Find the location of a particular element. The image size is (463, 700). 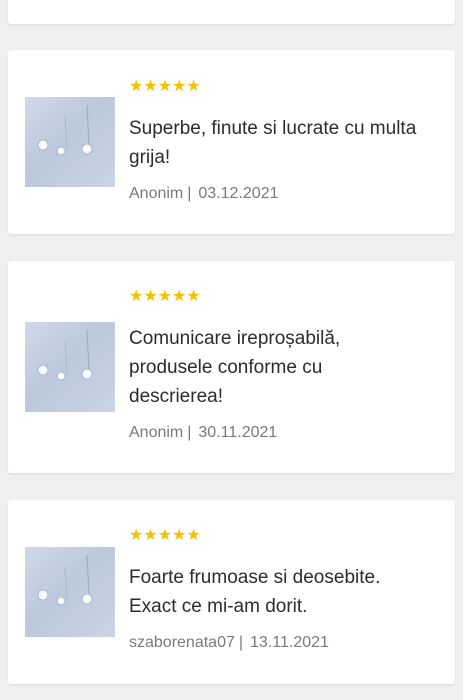

review-meta: Anonim | 30.11.2021 is located at coordinates (285, 433).